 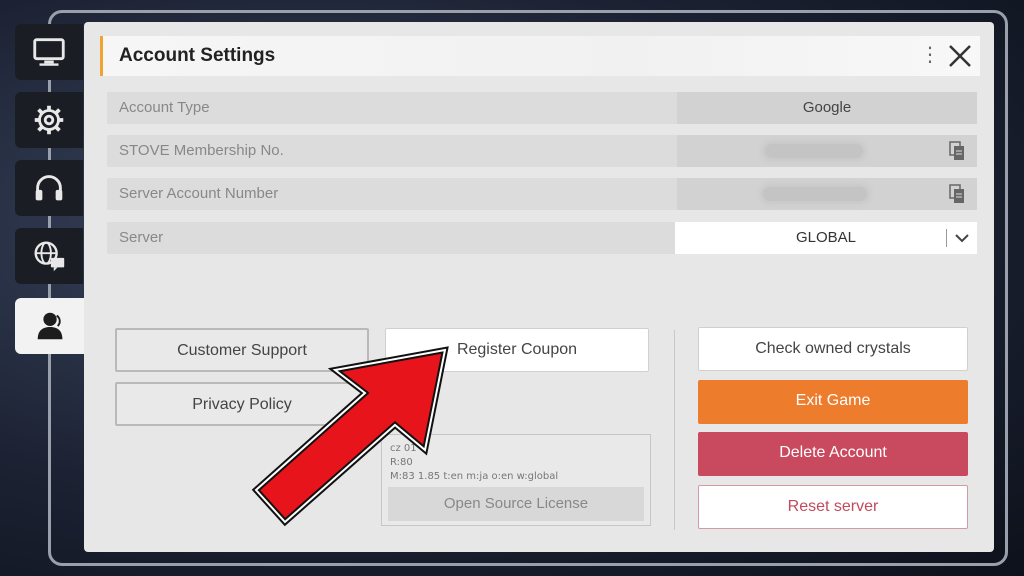 I want to click on delete-account-button: Delete Account, so click(x=833, y=454).